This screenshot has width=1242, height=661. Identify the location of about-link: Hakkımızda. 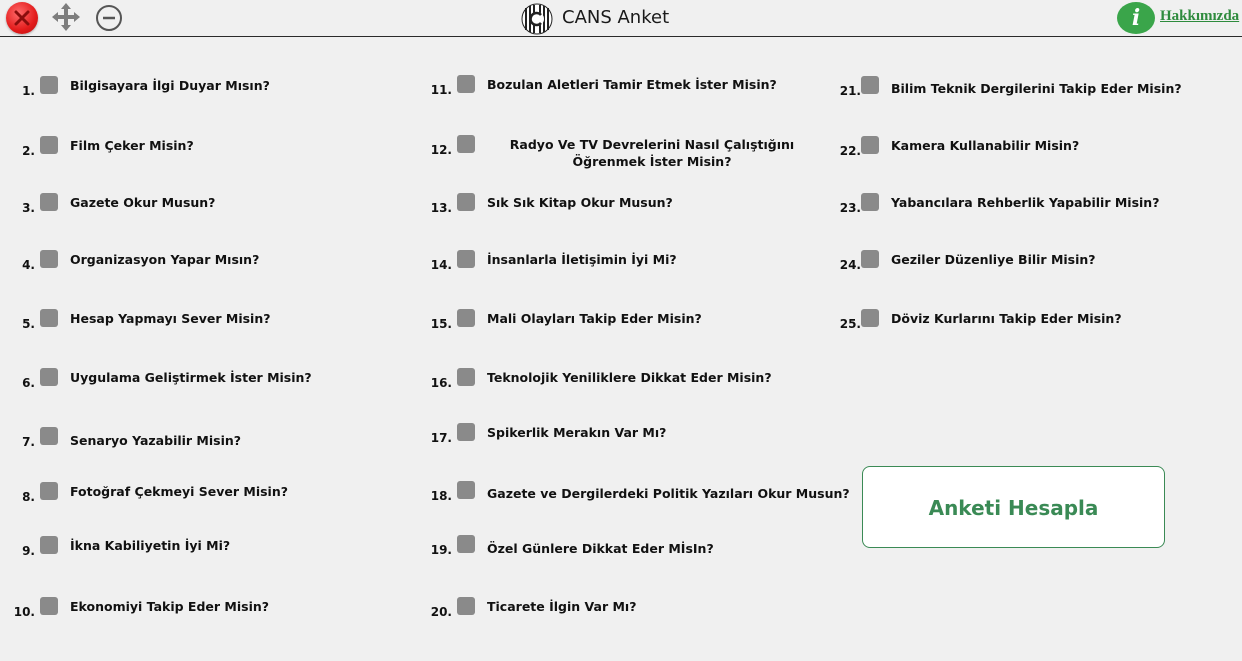
(1199, 16).